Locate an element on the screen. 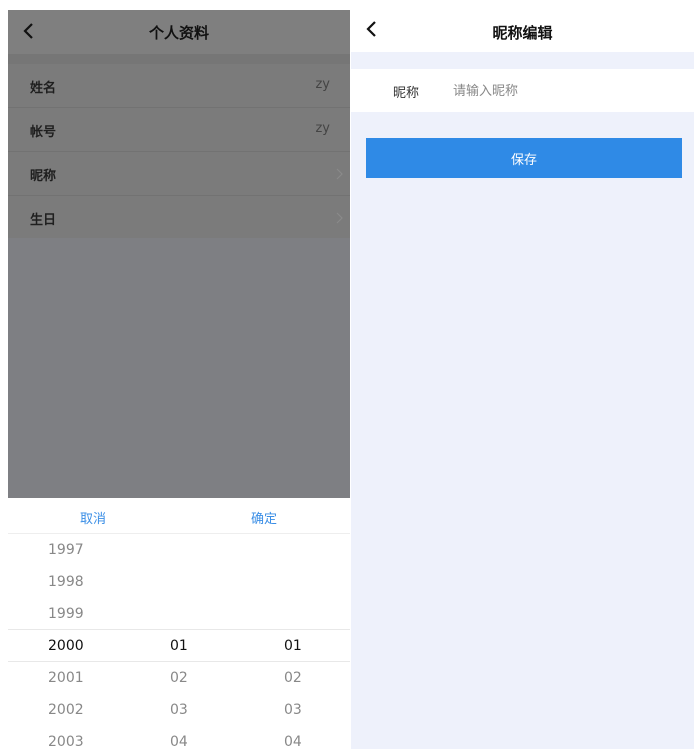 This screenshot has width=694, height=749. row-label: 姓名 is located at coordinates (43, 88).